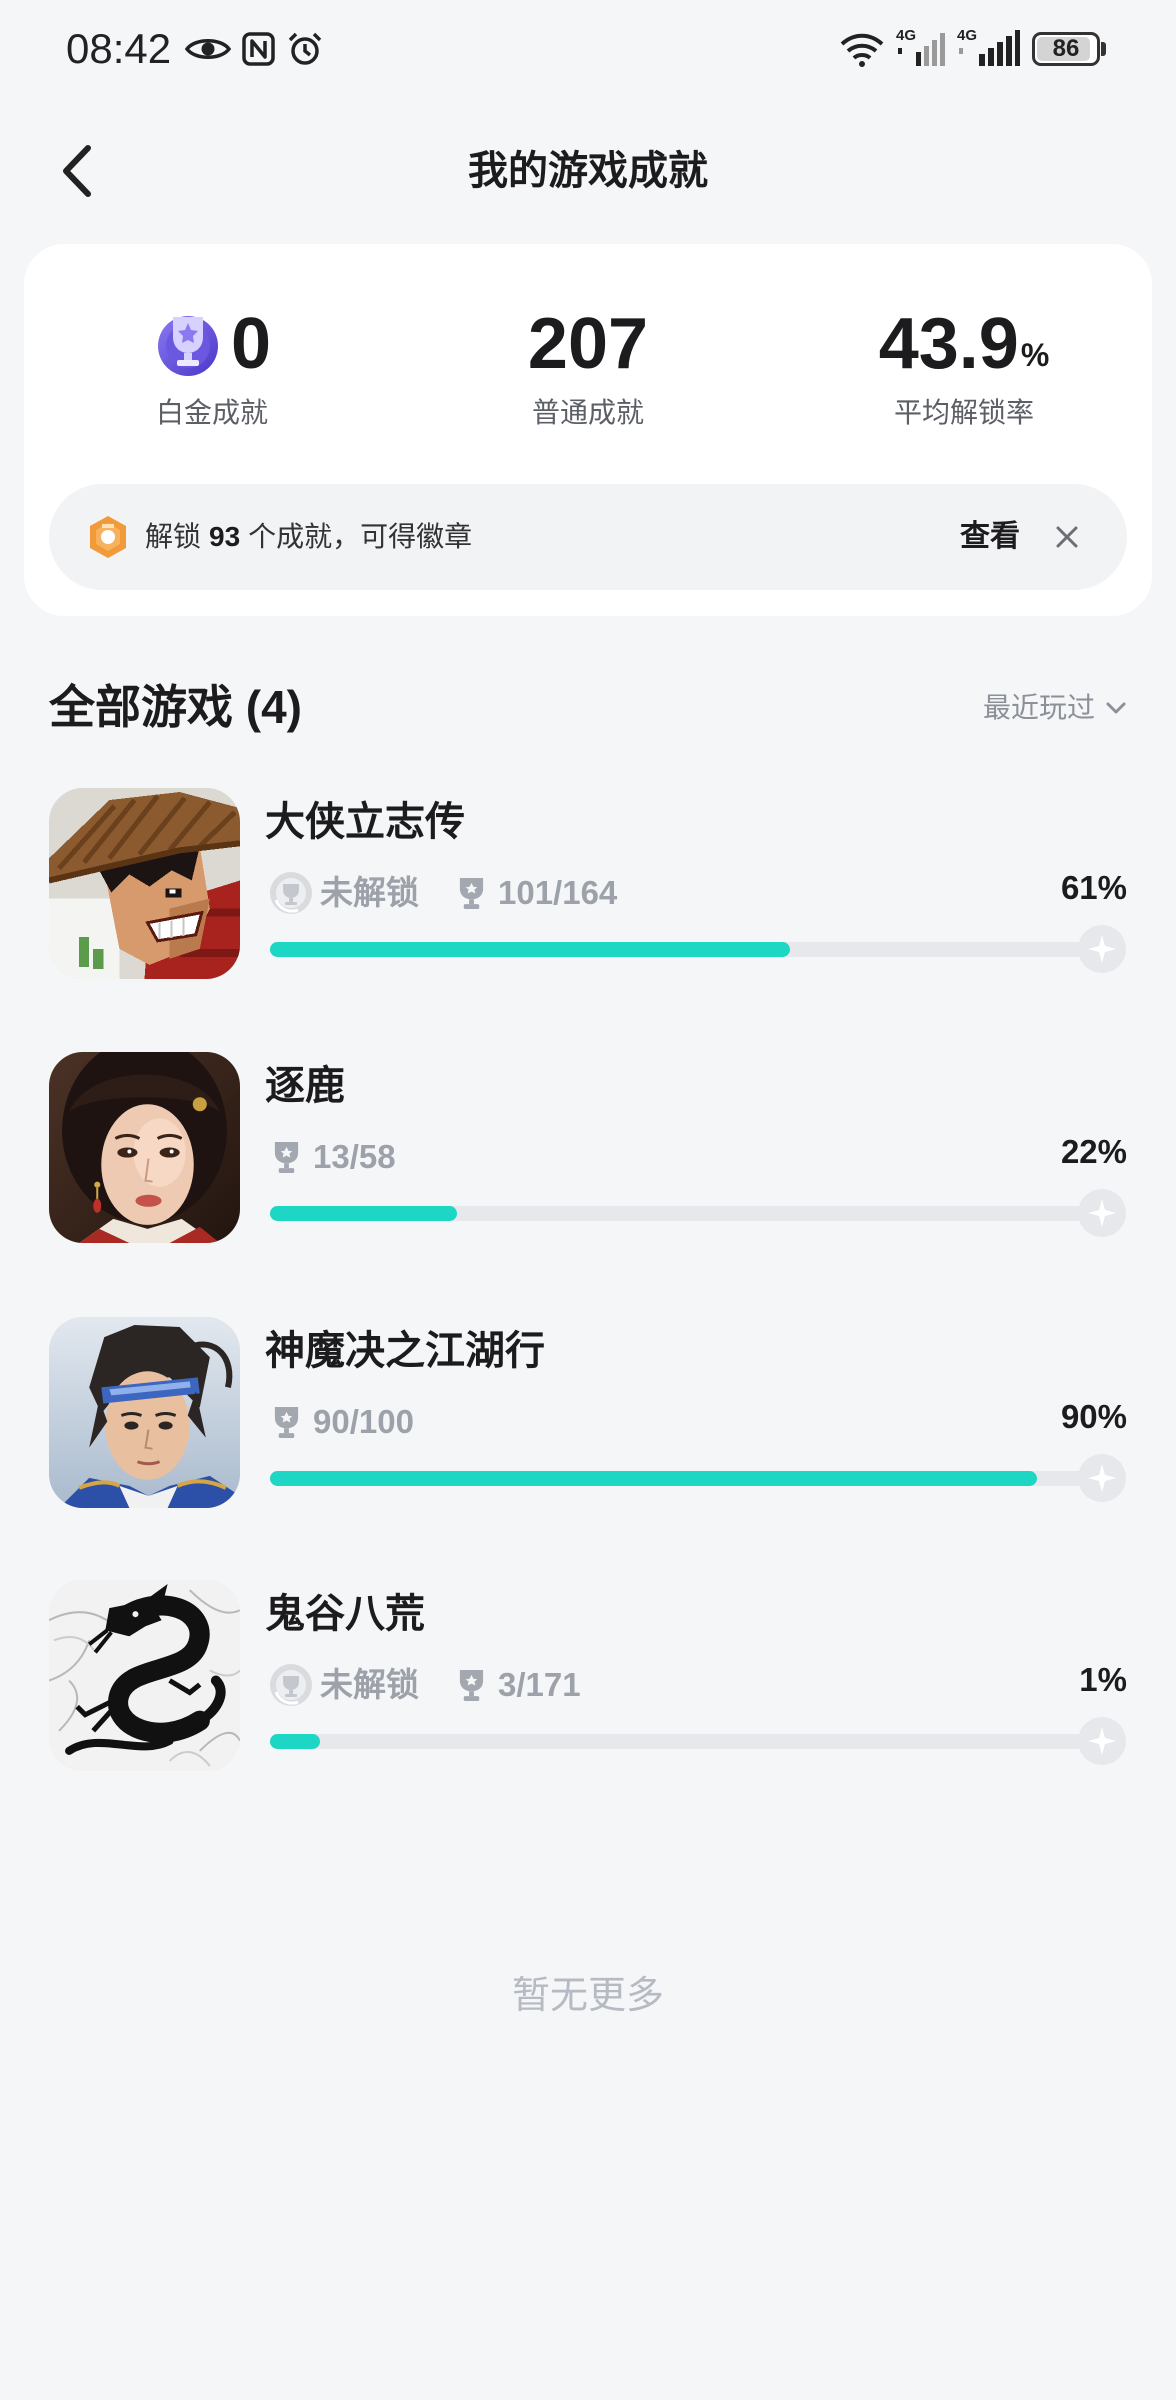 This screenshot has height=2400, width=1176. I want to click on wifi-icon, so click(862, 50).